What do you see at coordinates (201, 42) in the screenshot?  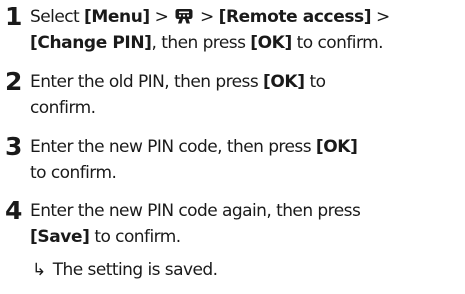 I see `text-run: , then press` at bounding box center [201, 42].